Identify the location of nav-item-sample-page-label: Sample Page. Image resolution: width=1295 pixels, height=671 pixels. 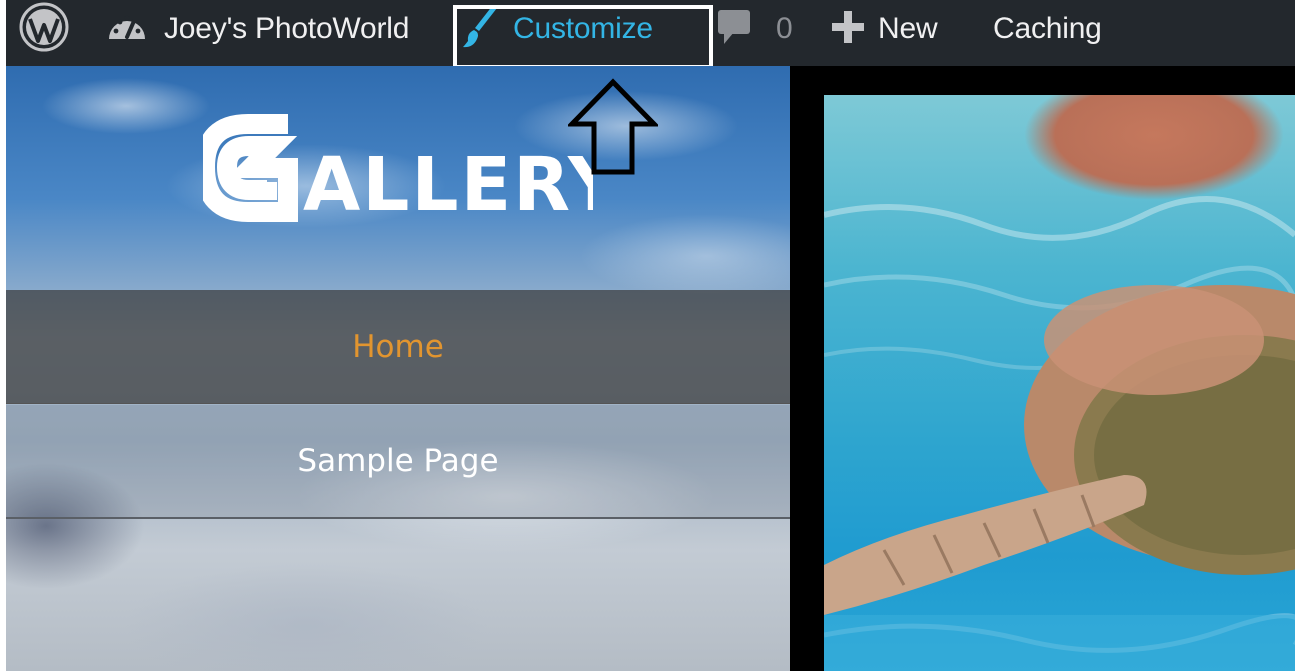
(398, 461).